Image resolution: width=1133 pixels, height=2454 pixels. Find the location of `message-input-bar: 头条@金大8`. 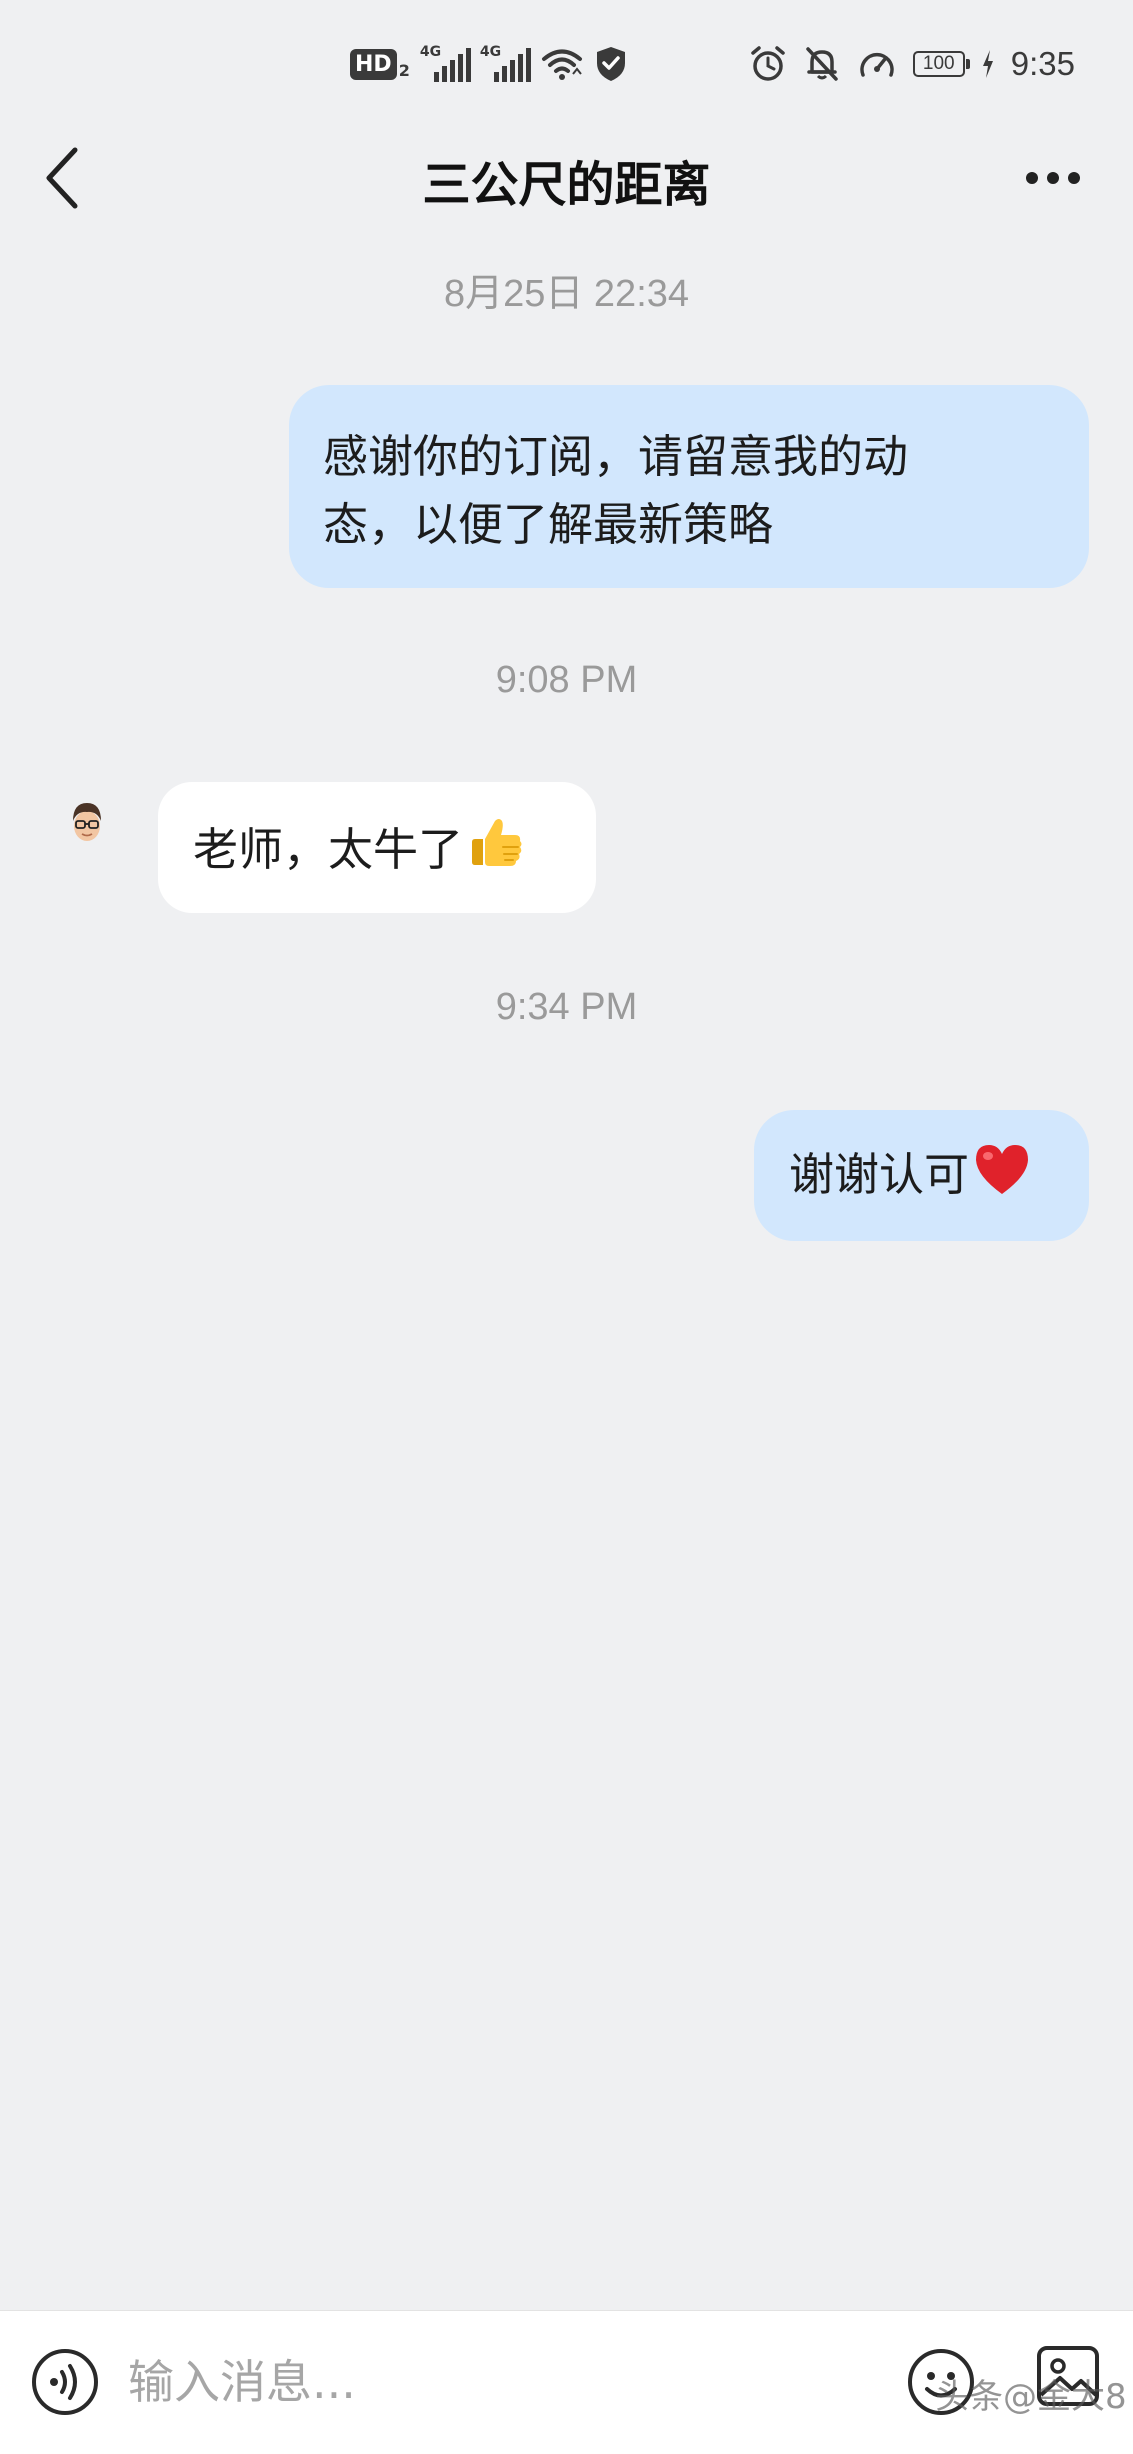

message-input-bar: 头条@金大8 is located at coordinates (566, 2382).